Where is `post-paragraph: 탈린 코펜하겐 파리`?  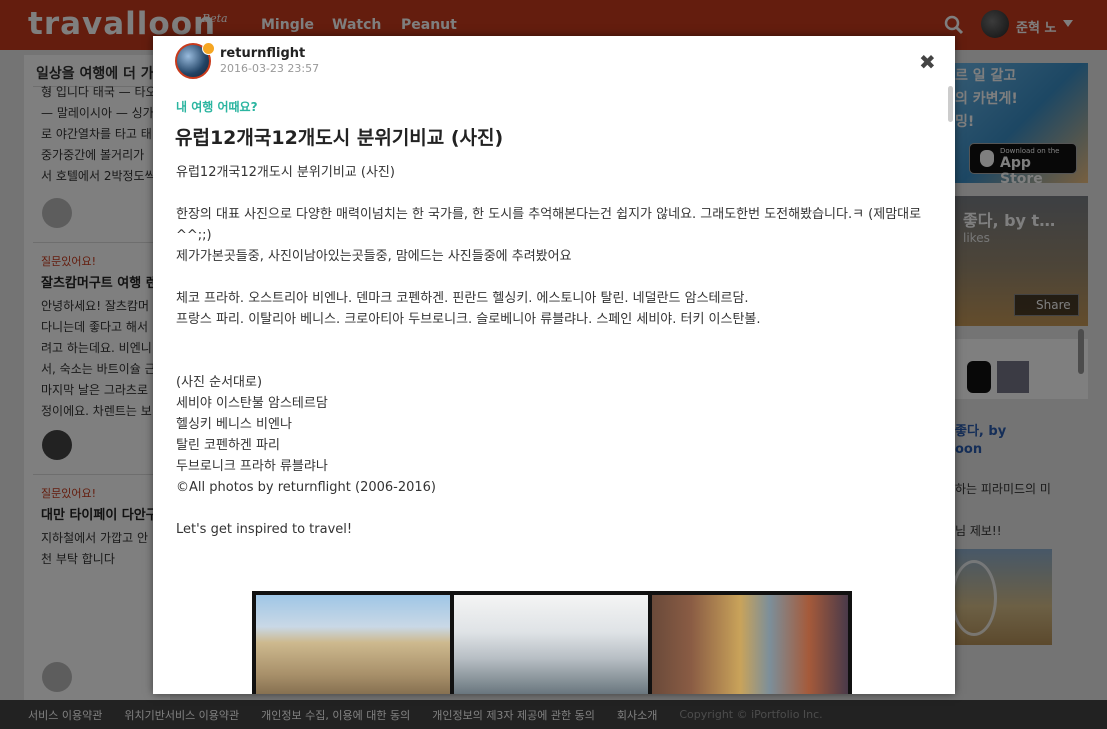 post-paragraph: 탈린 코펜하겐 파리 is located at coordinates (228, 445).